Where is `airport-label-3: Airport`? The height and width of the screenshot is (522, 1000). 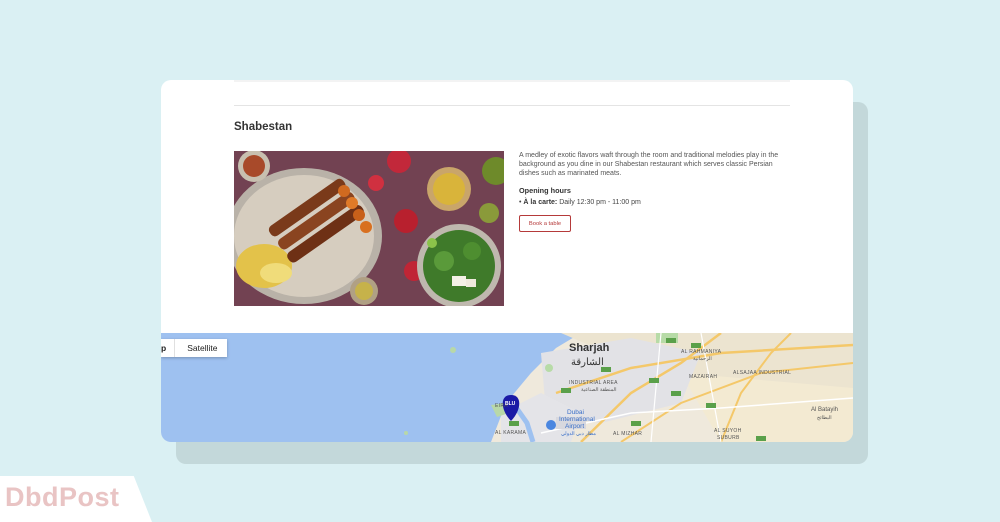 airport-label-3: Airport is located at coordinates (575, 426).